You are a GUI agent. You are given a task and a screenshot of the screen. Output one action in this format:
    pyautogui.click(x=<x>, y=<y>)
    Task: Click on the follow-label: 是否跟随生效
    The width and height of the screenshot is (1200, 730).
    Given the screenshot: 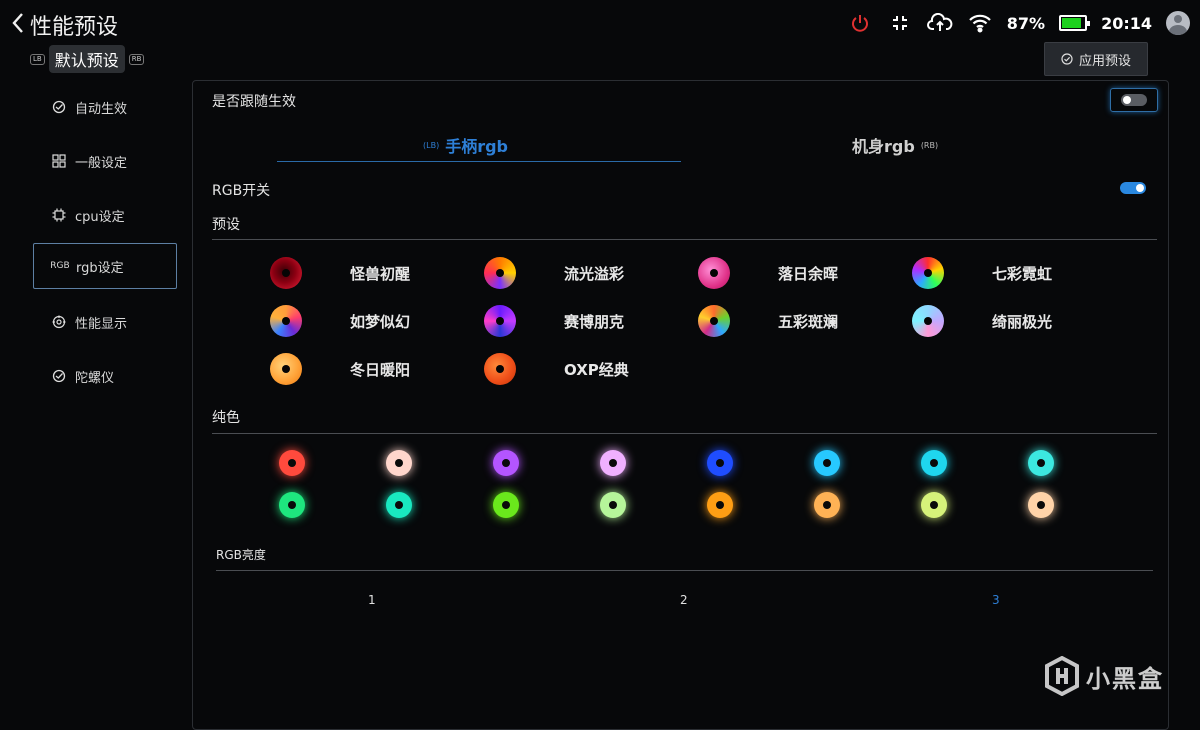 What is the action you would take?
    pyautogui.click(x=254, y=102)
    